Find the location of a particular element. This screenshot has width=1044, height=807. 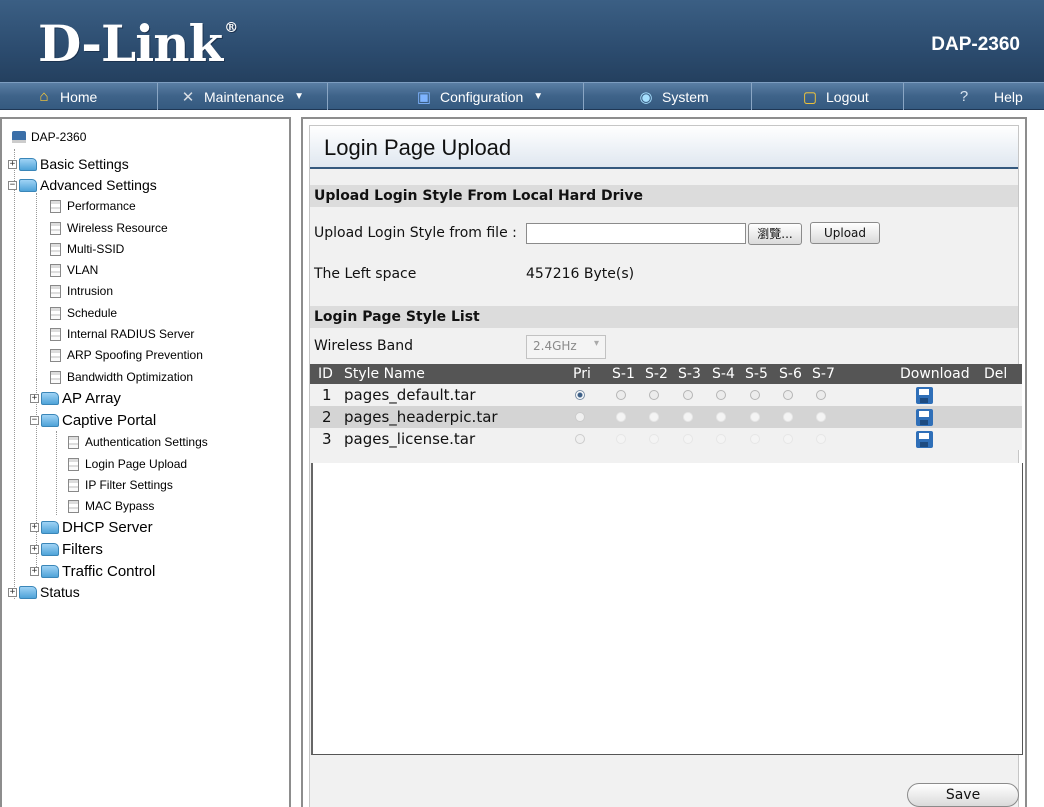

section-style-list-header: Login Page Style List is located at coordinates (664, 317).